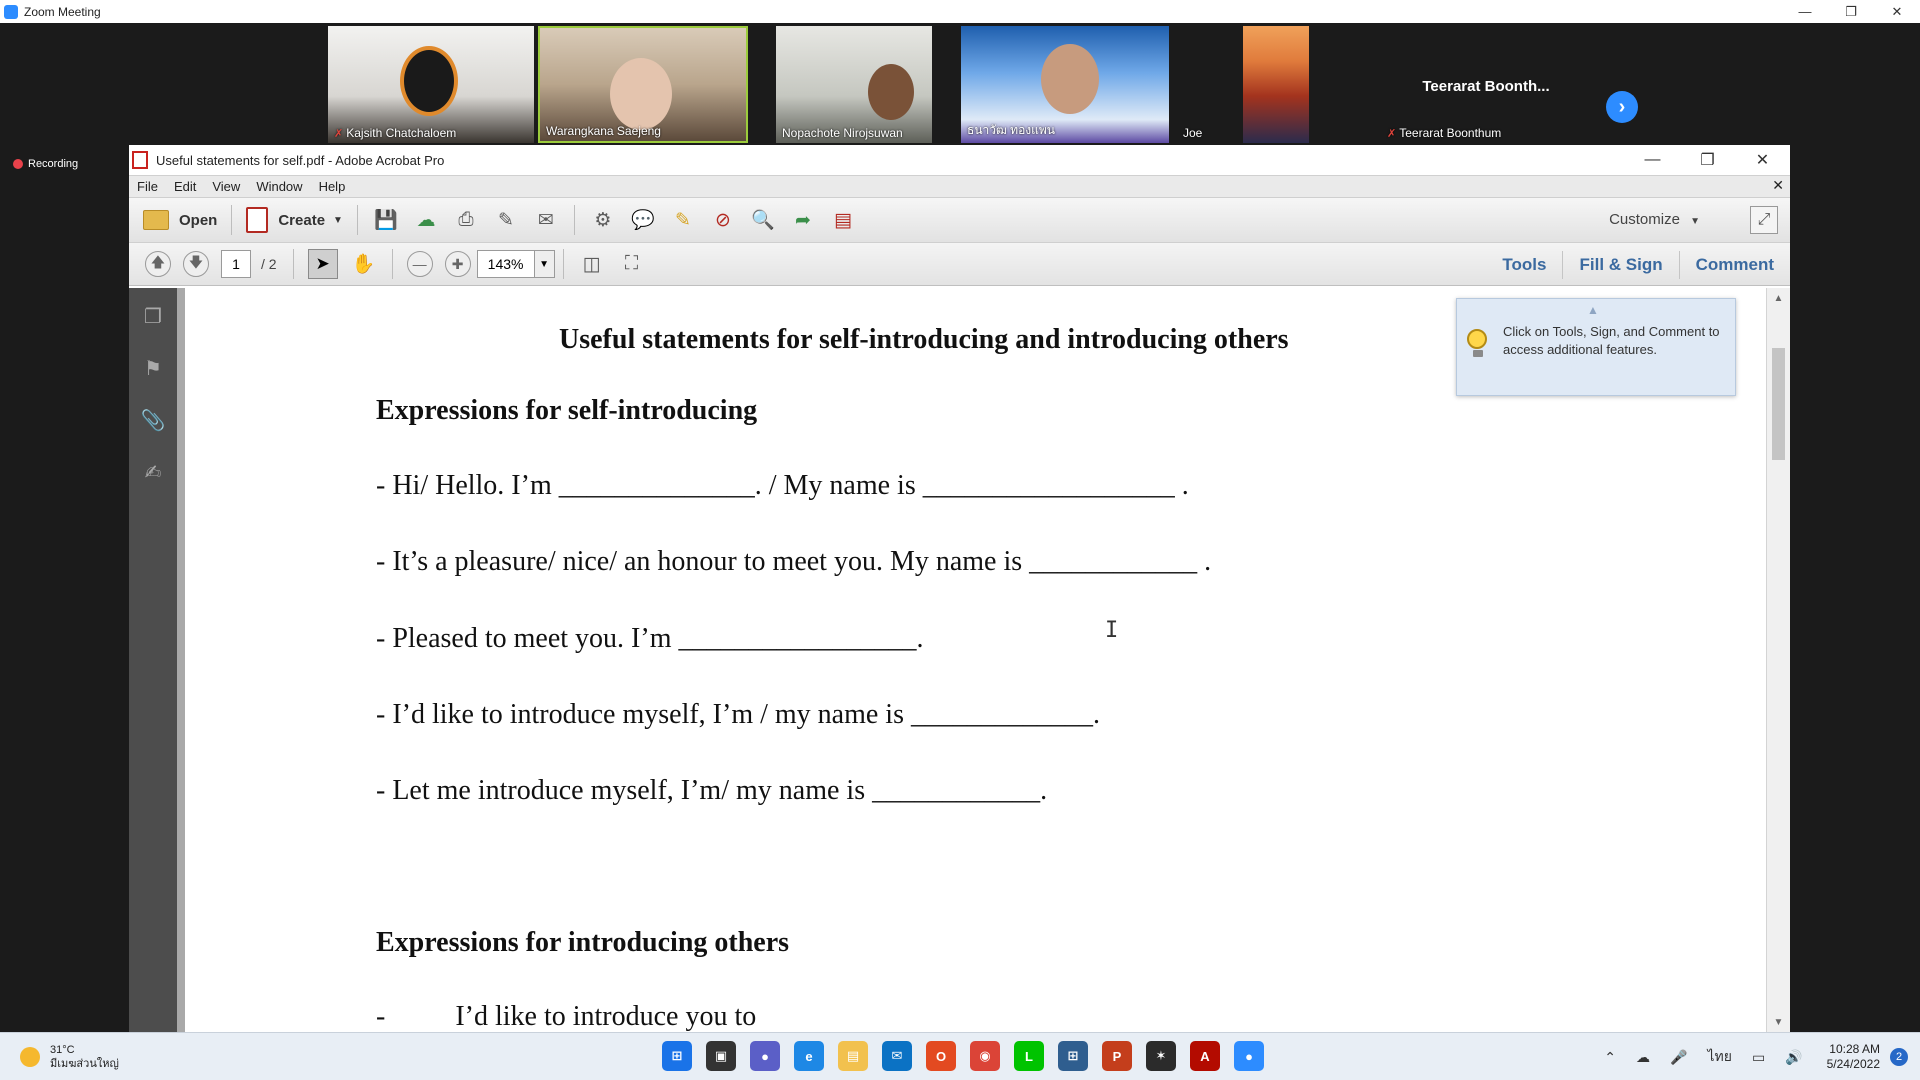 The image size is (1920, 1080). What do you see at coordinates (1117, 1056) in the screenshot?
I see `powerpoint-icon: P` at bounding box center [1117, 1056].